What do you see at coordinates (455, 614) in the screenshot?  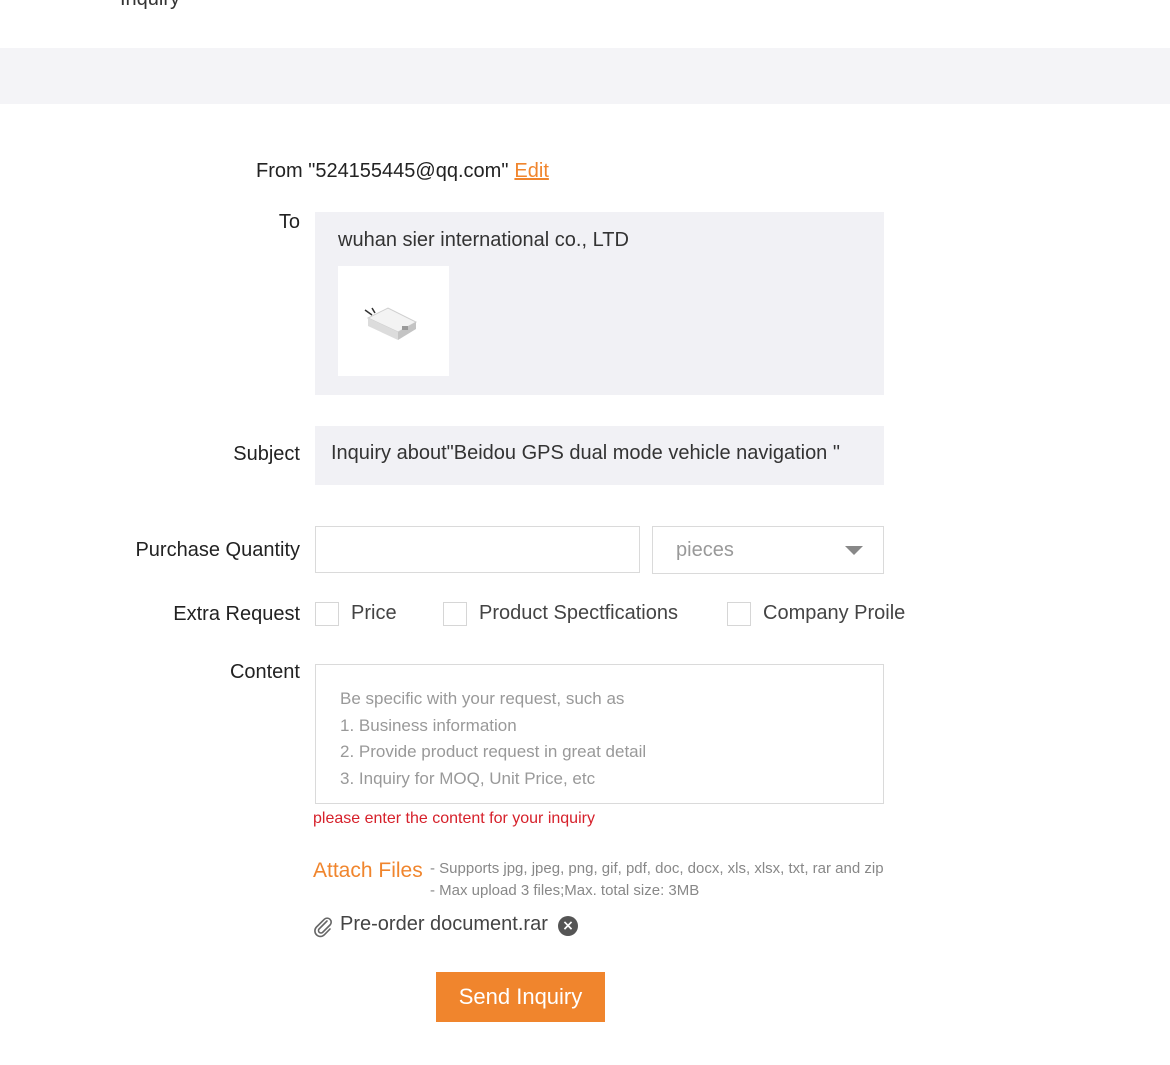 I see `specifications-checkbox` at bounding box center [455, 614].